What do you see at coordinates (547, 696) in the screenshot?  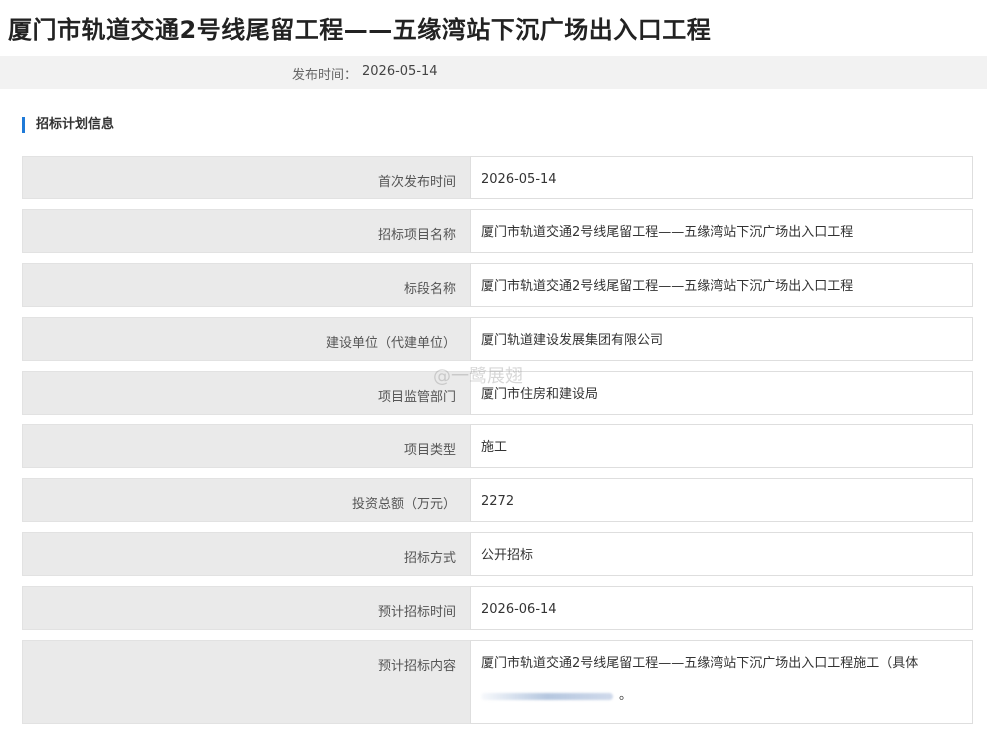 I see `blurred-text` at bounding box center [547, 696].